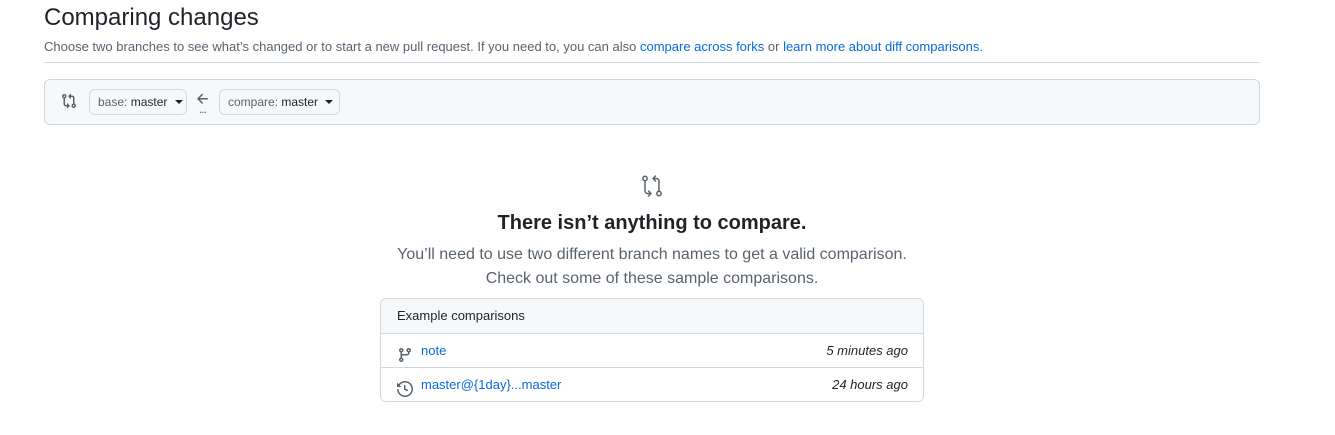  Describe the element at coordinates (652, 62) in the screenshot. I see `header-divider` at that location.